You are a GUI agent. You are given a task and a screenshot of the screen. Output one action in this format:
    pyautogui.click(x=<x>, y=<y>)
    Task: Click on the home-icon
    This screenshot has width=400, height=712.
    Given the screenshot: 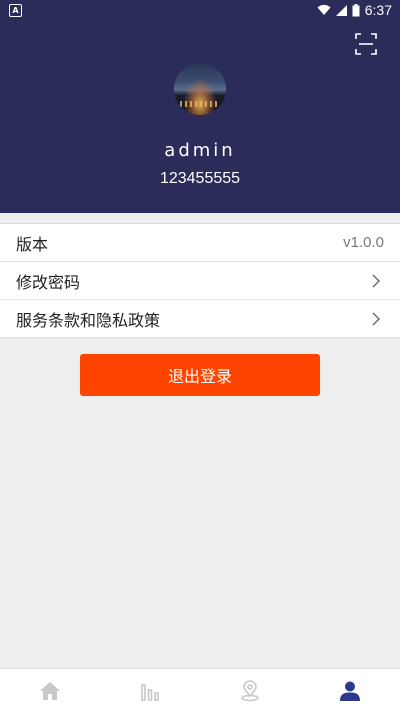 What is the action you would take?
    pyautogui.click(x=50, y=690)
    